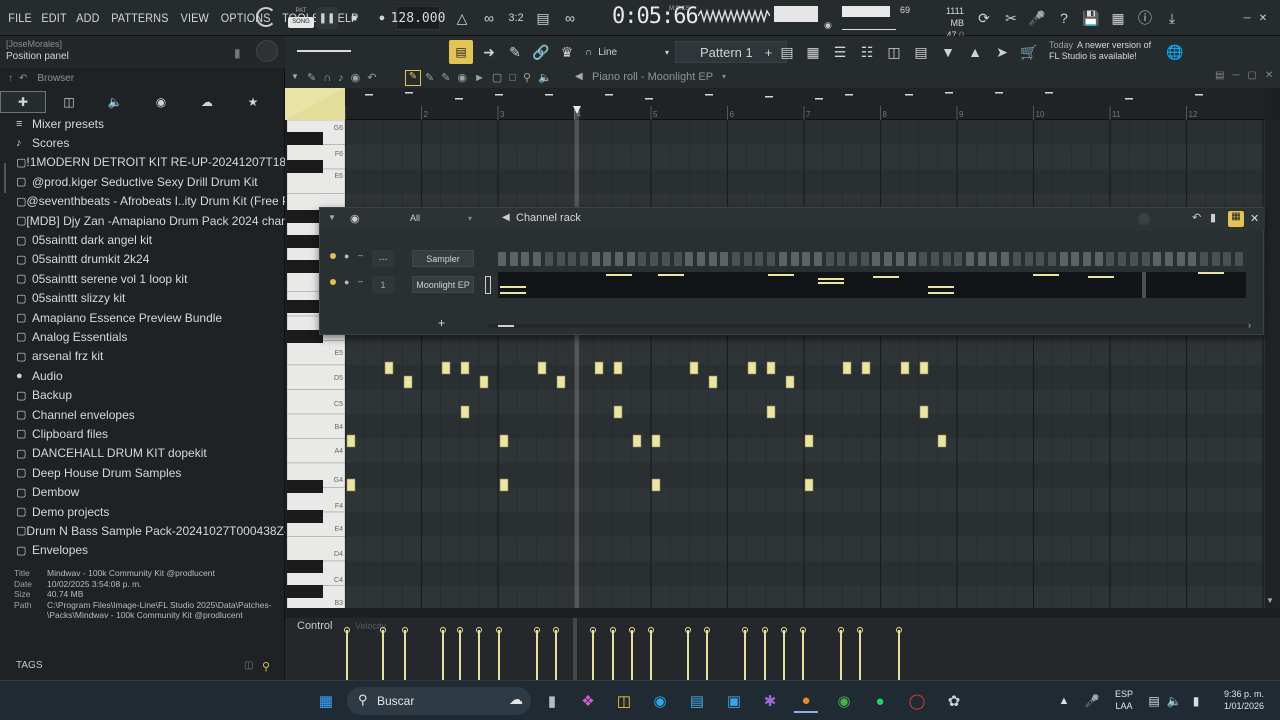  I want to click on pencil-icon: ✎, so click(515, 52).